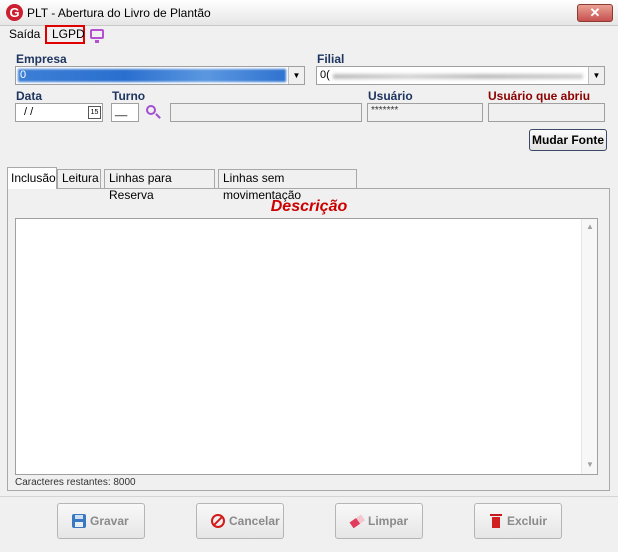  I want to click on turno-description-field, so click(266, 112).